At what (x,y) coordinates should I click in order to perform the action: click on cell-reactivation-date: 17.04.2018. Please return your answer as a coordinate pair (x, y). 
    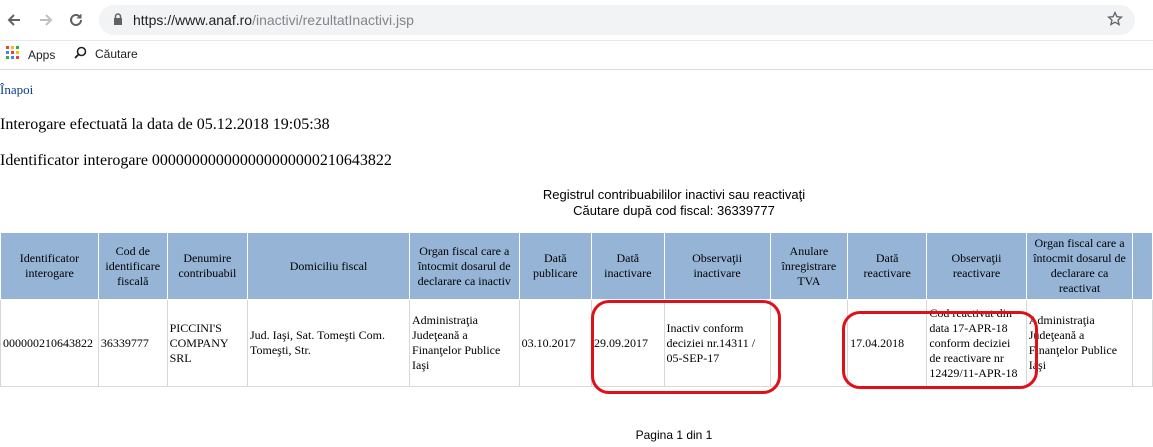
    Looking at the image, I should click on (887, 343).